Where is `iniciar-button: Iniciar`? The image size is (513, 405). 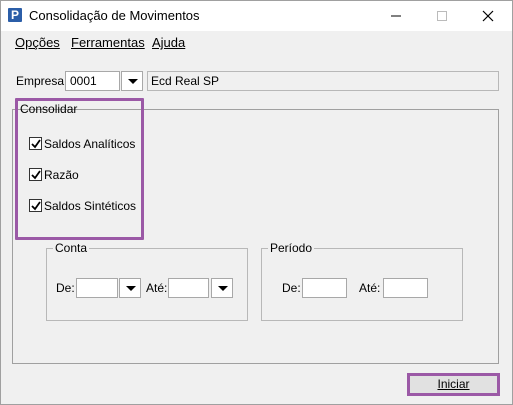 iniciar-button: Iniciar is located at coordinates (453, 384).